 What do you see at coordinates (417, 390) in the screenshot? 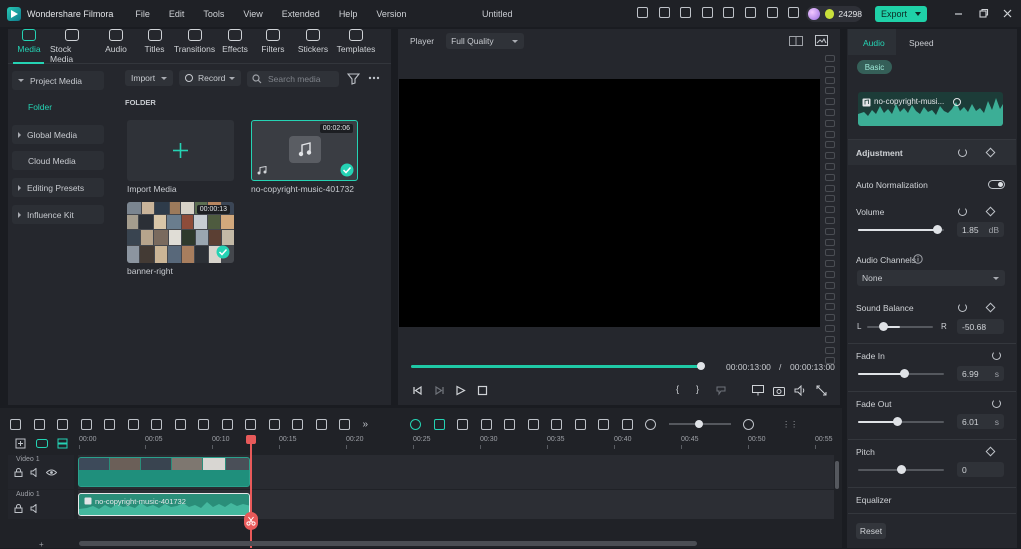
I see `previous-frame-icon` at bounding box center [417, 390].